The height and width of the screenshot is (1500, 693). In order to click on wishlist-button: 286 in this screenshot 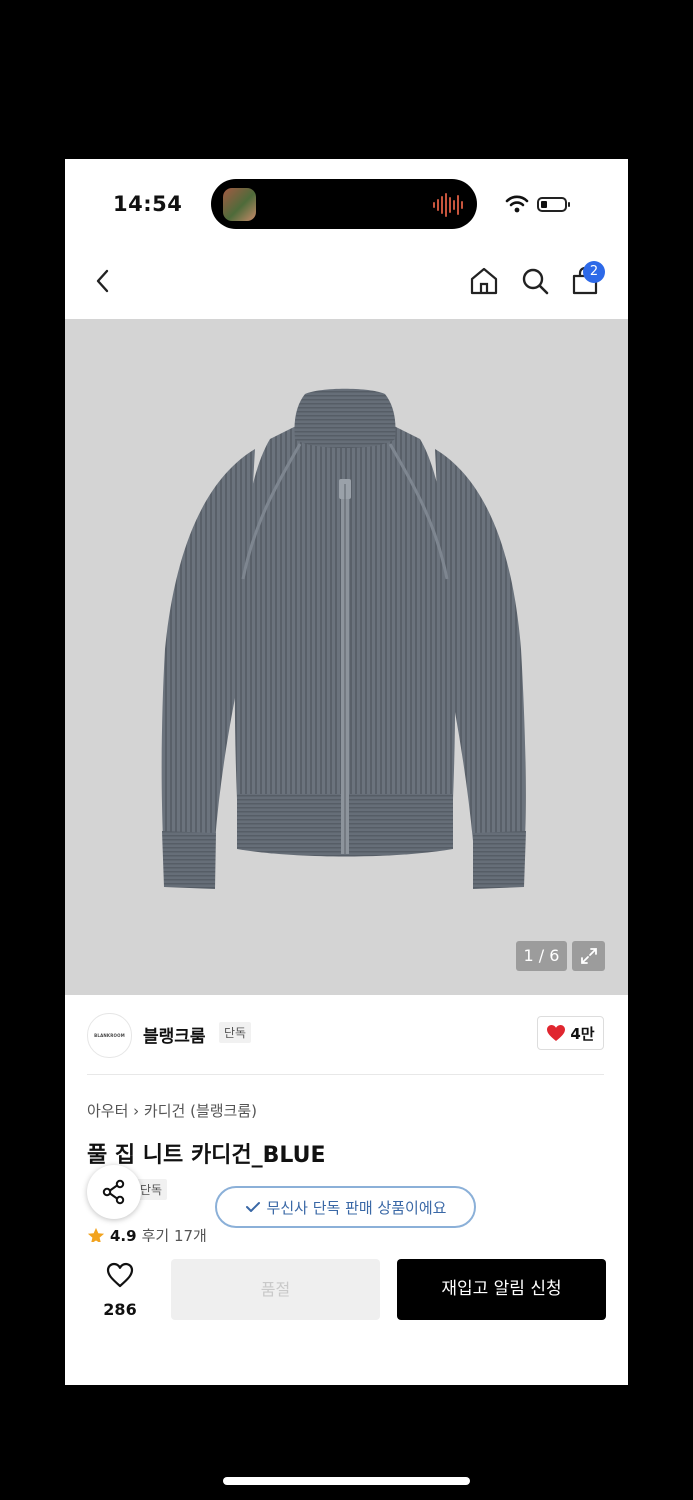, I will do `click(120, 1291)`.